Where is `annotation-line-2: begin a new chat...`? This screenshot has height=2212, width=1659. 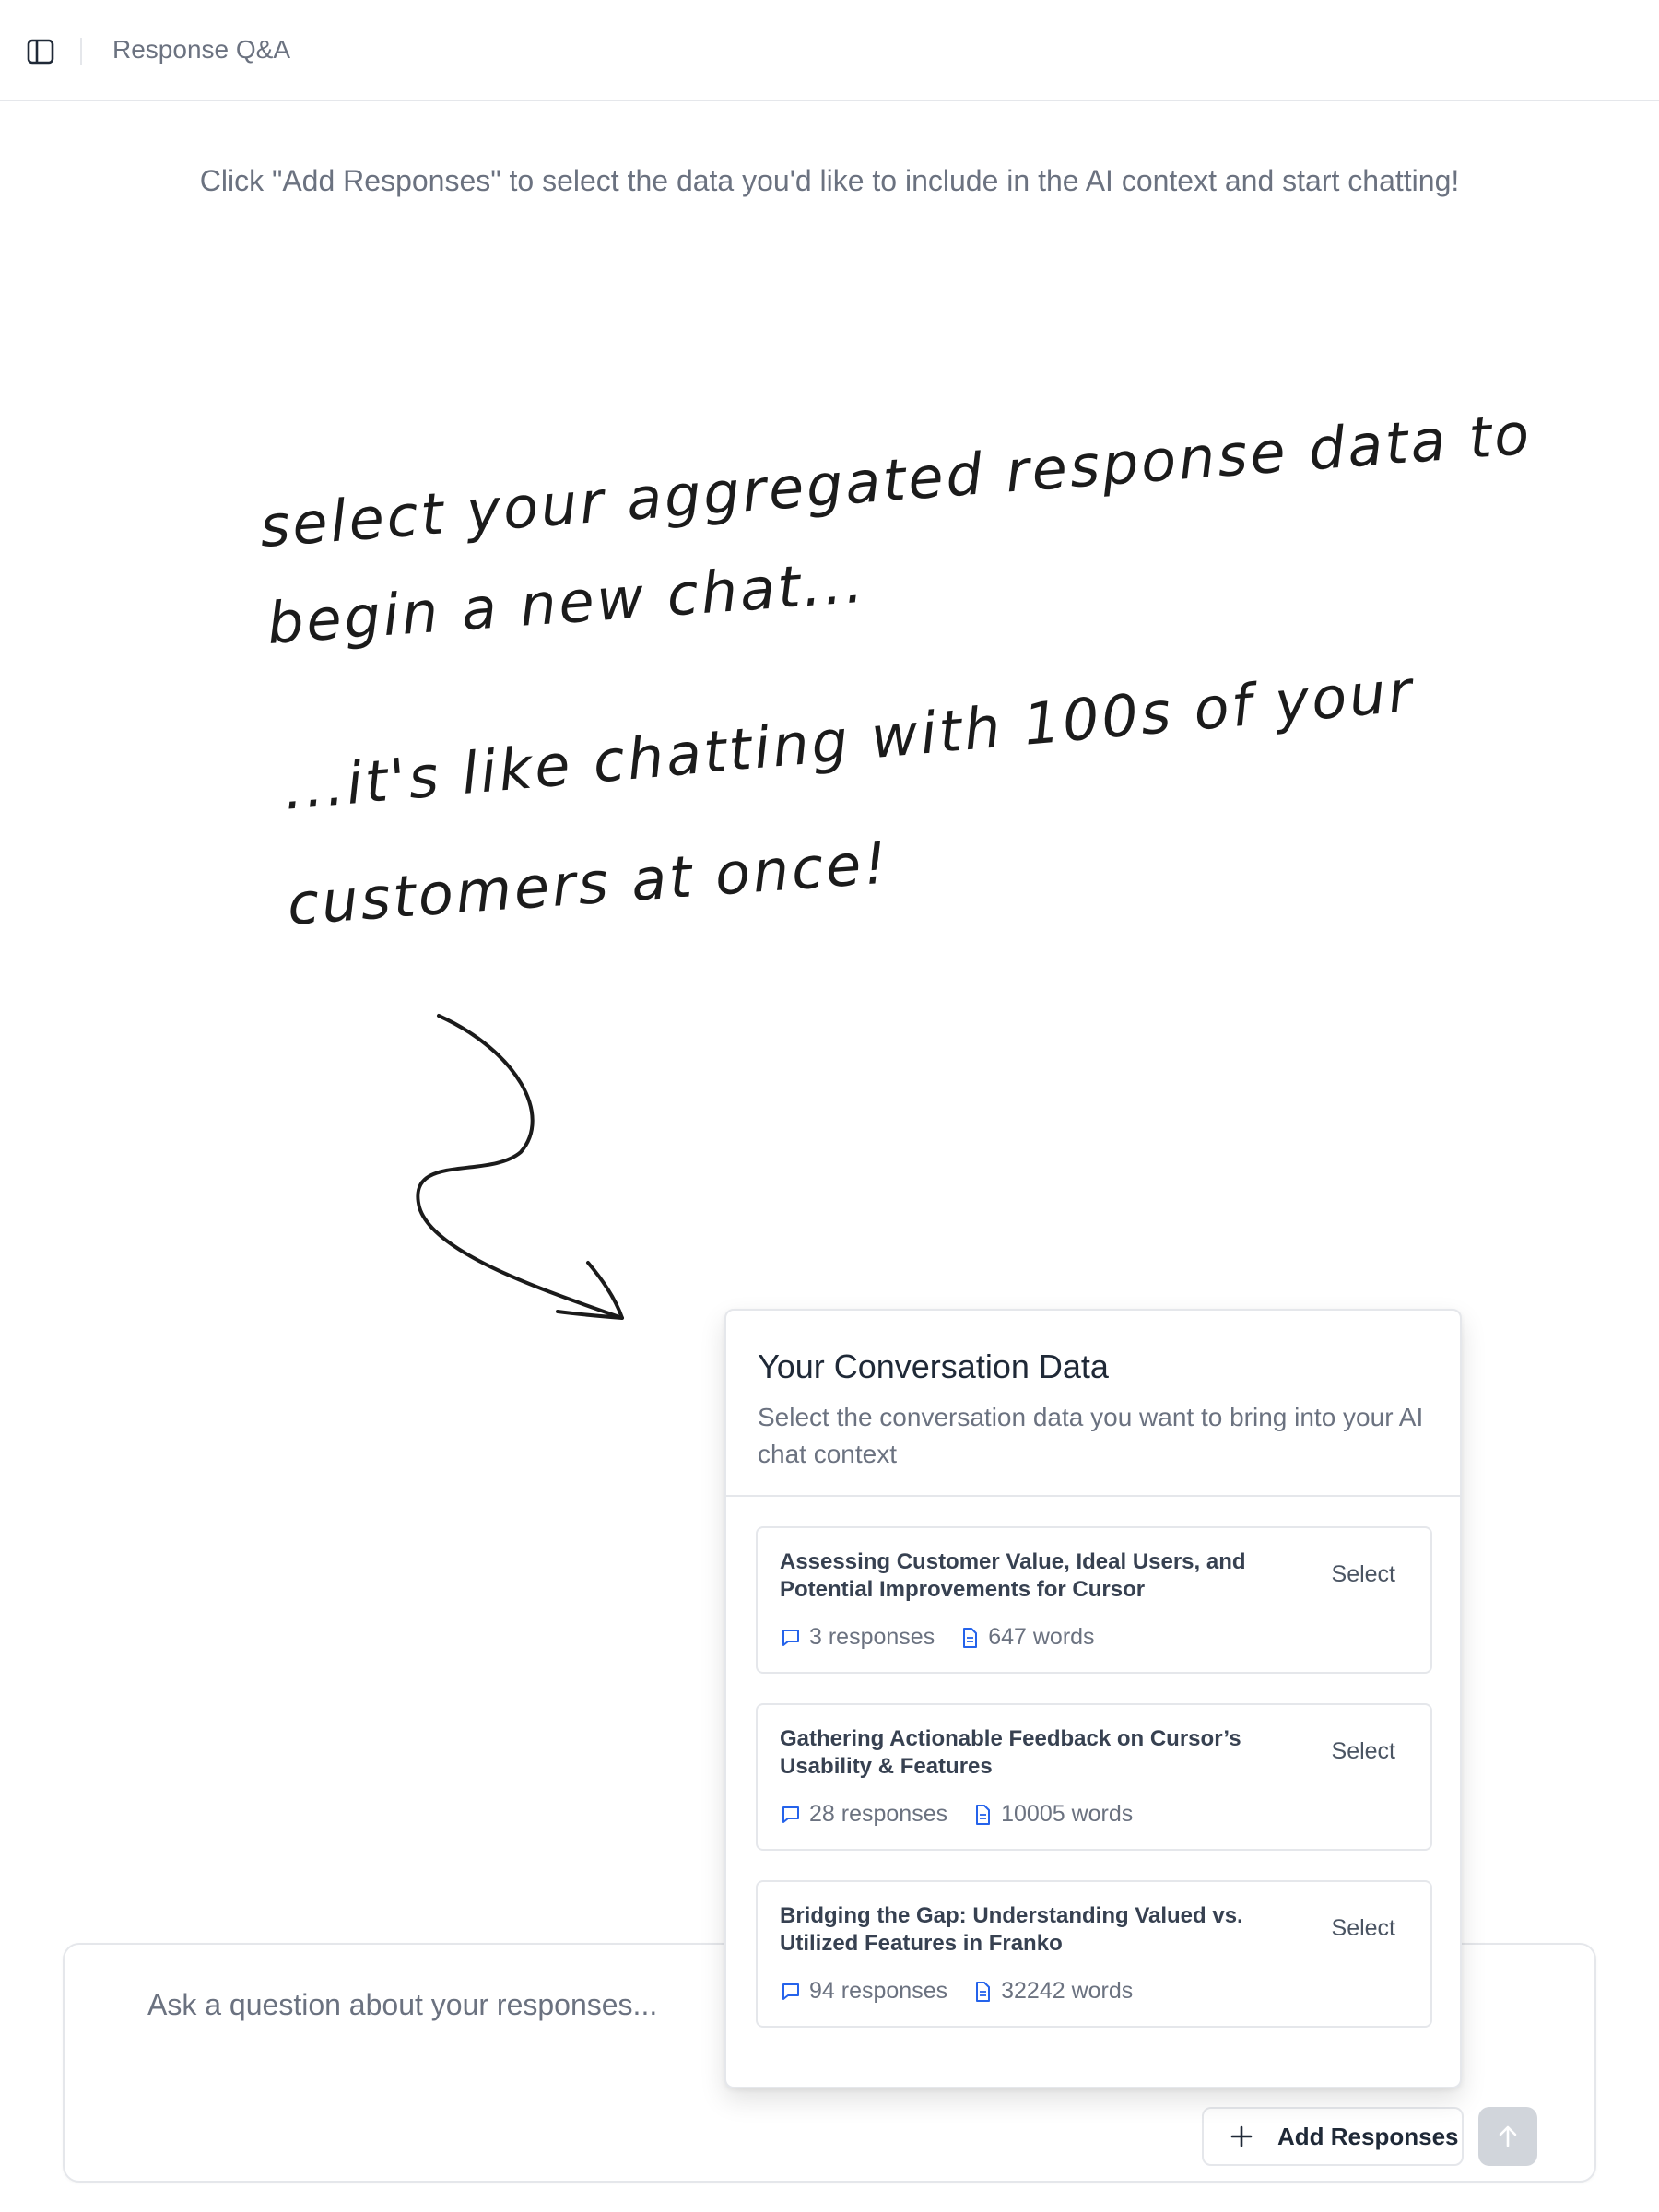 annotation-line-2: begin a new chat... is located at coordinates (566, 602).